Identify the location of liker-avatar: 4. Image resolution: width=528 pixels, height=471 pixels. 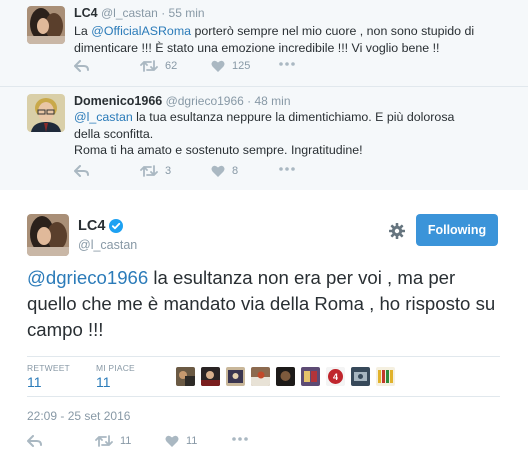
(335, 376).